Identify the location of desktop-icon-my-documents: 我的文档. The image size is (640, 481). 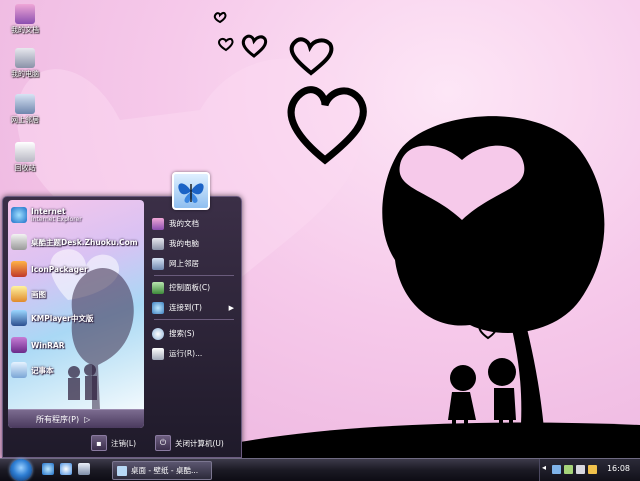
(25, 19).